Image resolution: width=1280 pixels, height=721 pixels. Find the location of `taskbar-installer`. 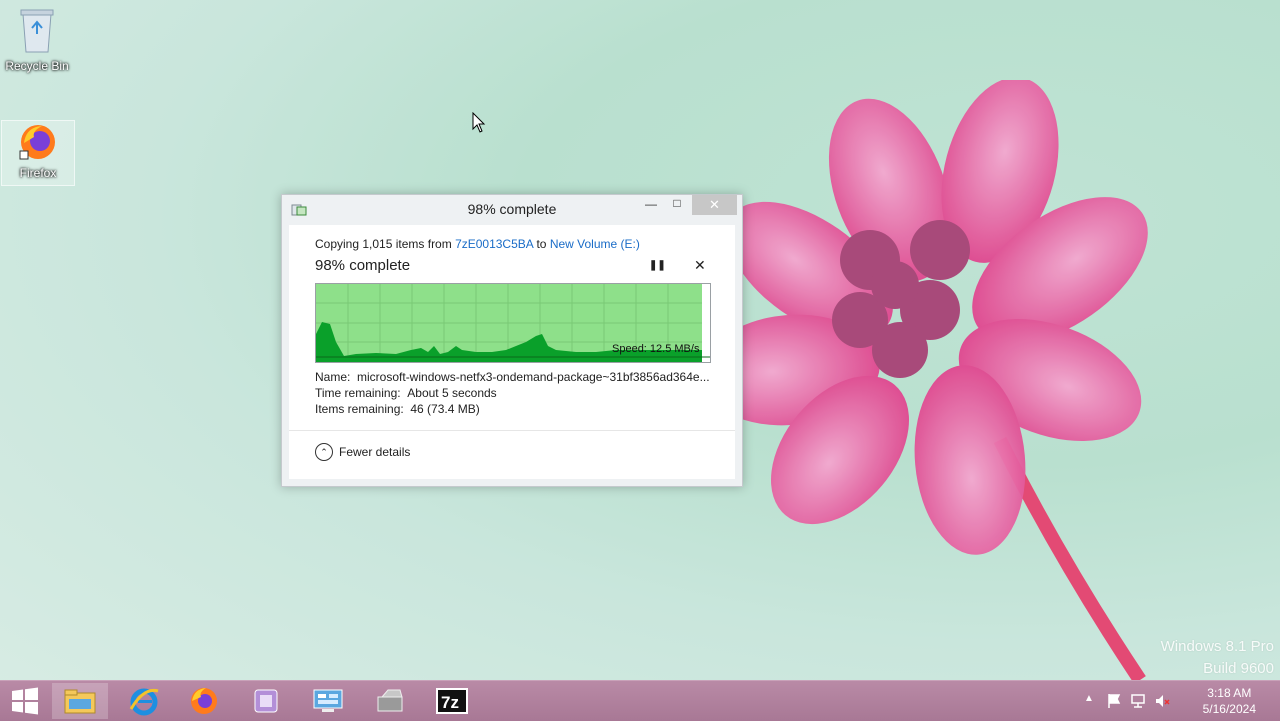

taskbar-installer is located at coordinates (390, 701).